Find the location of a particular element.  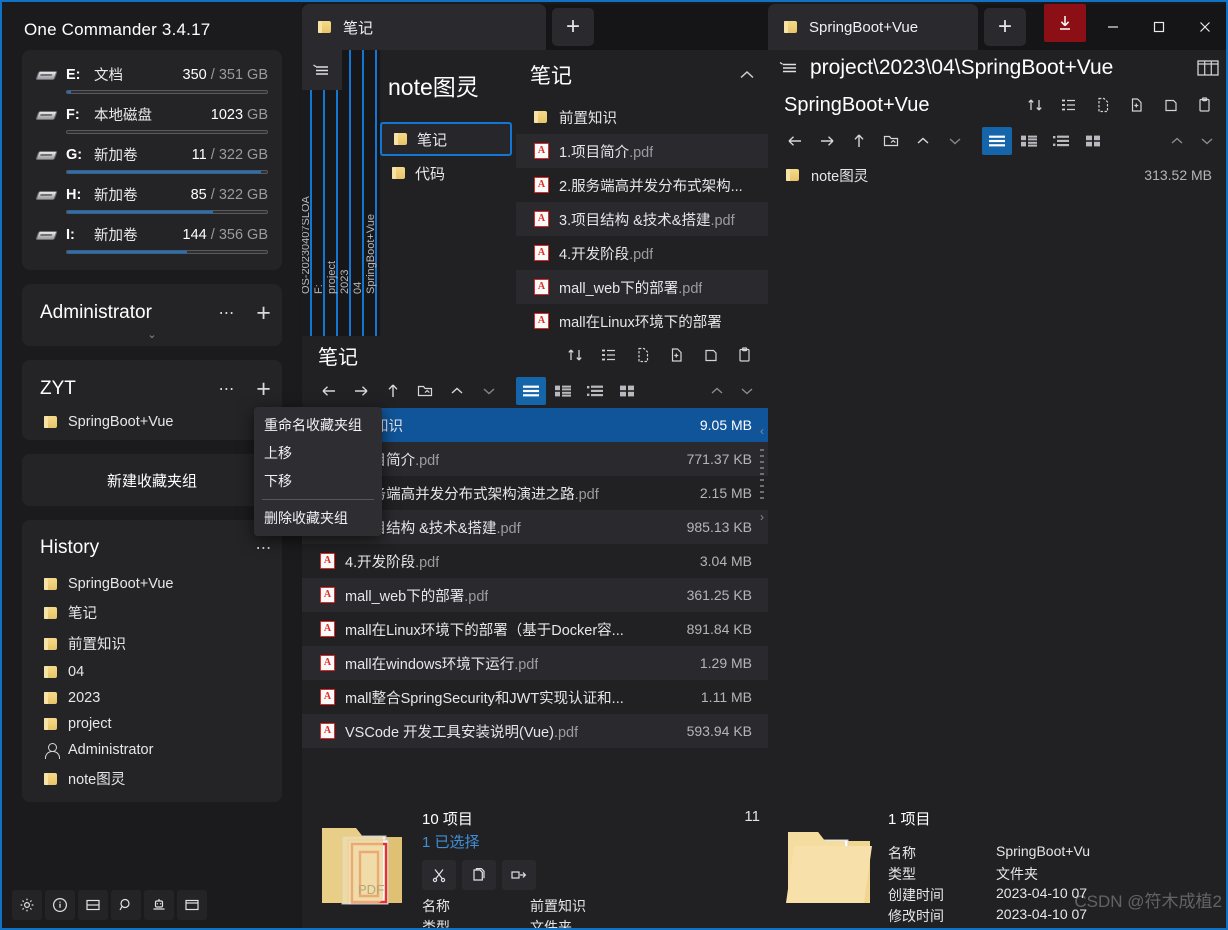

splitter-grip is located at coordinates (762, 474).